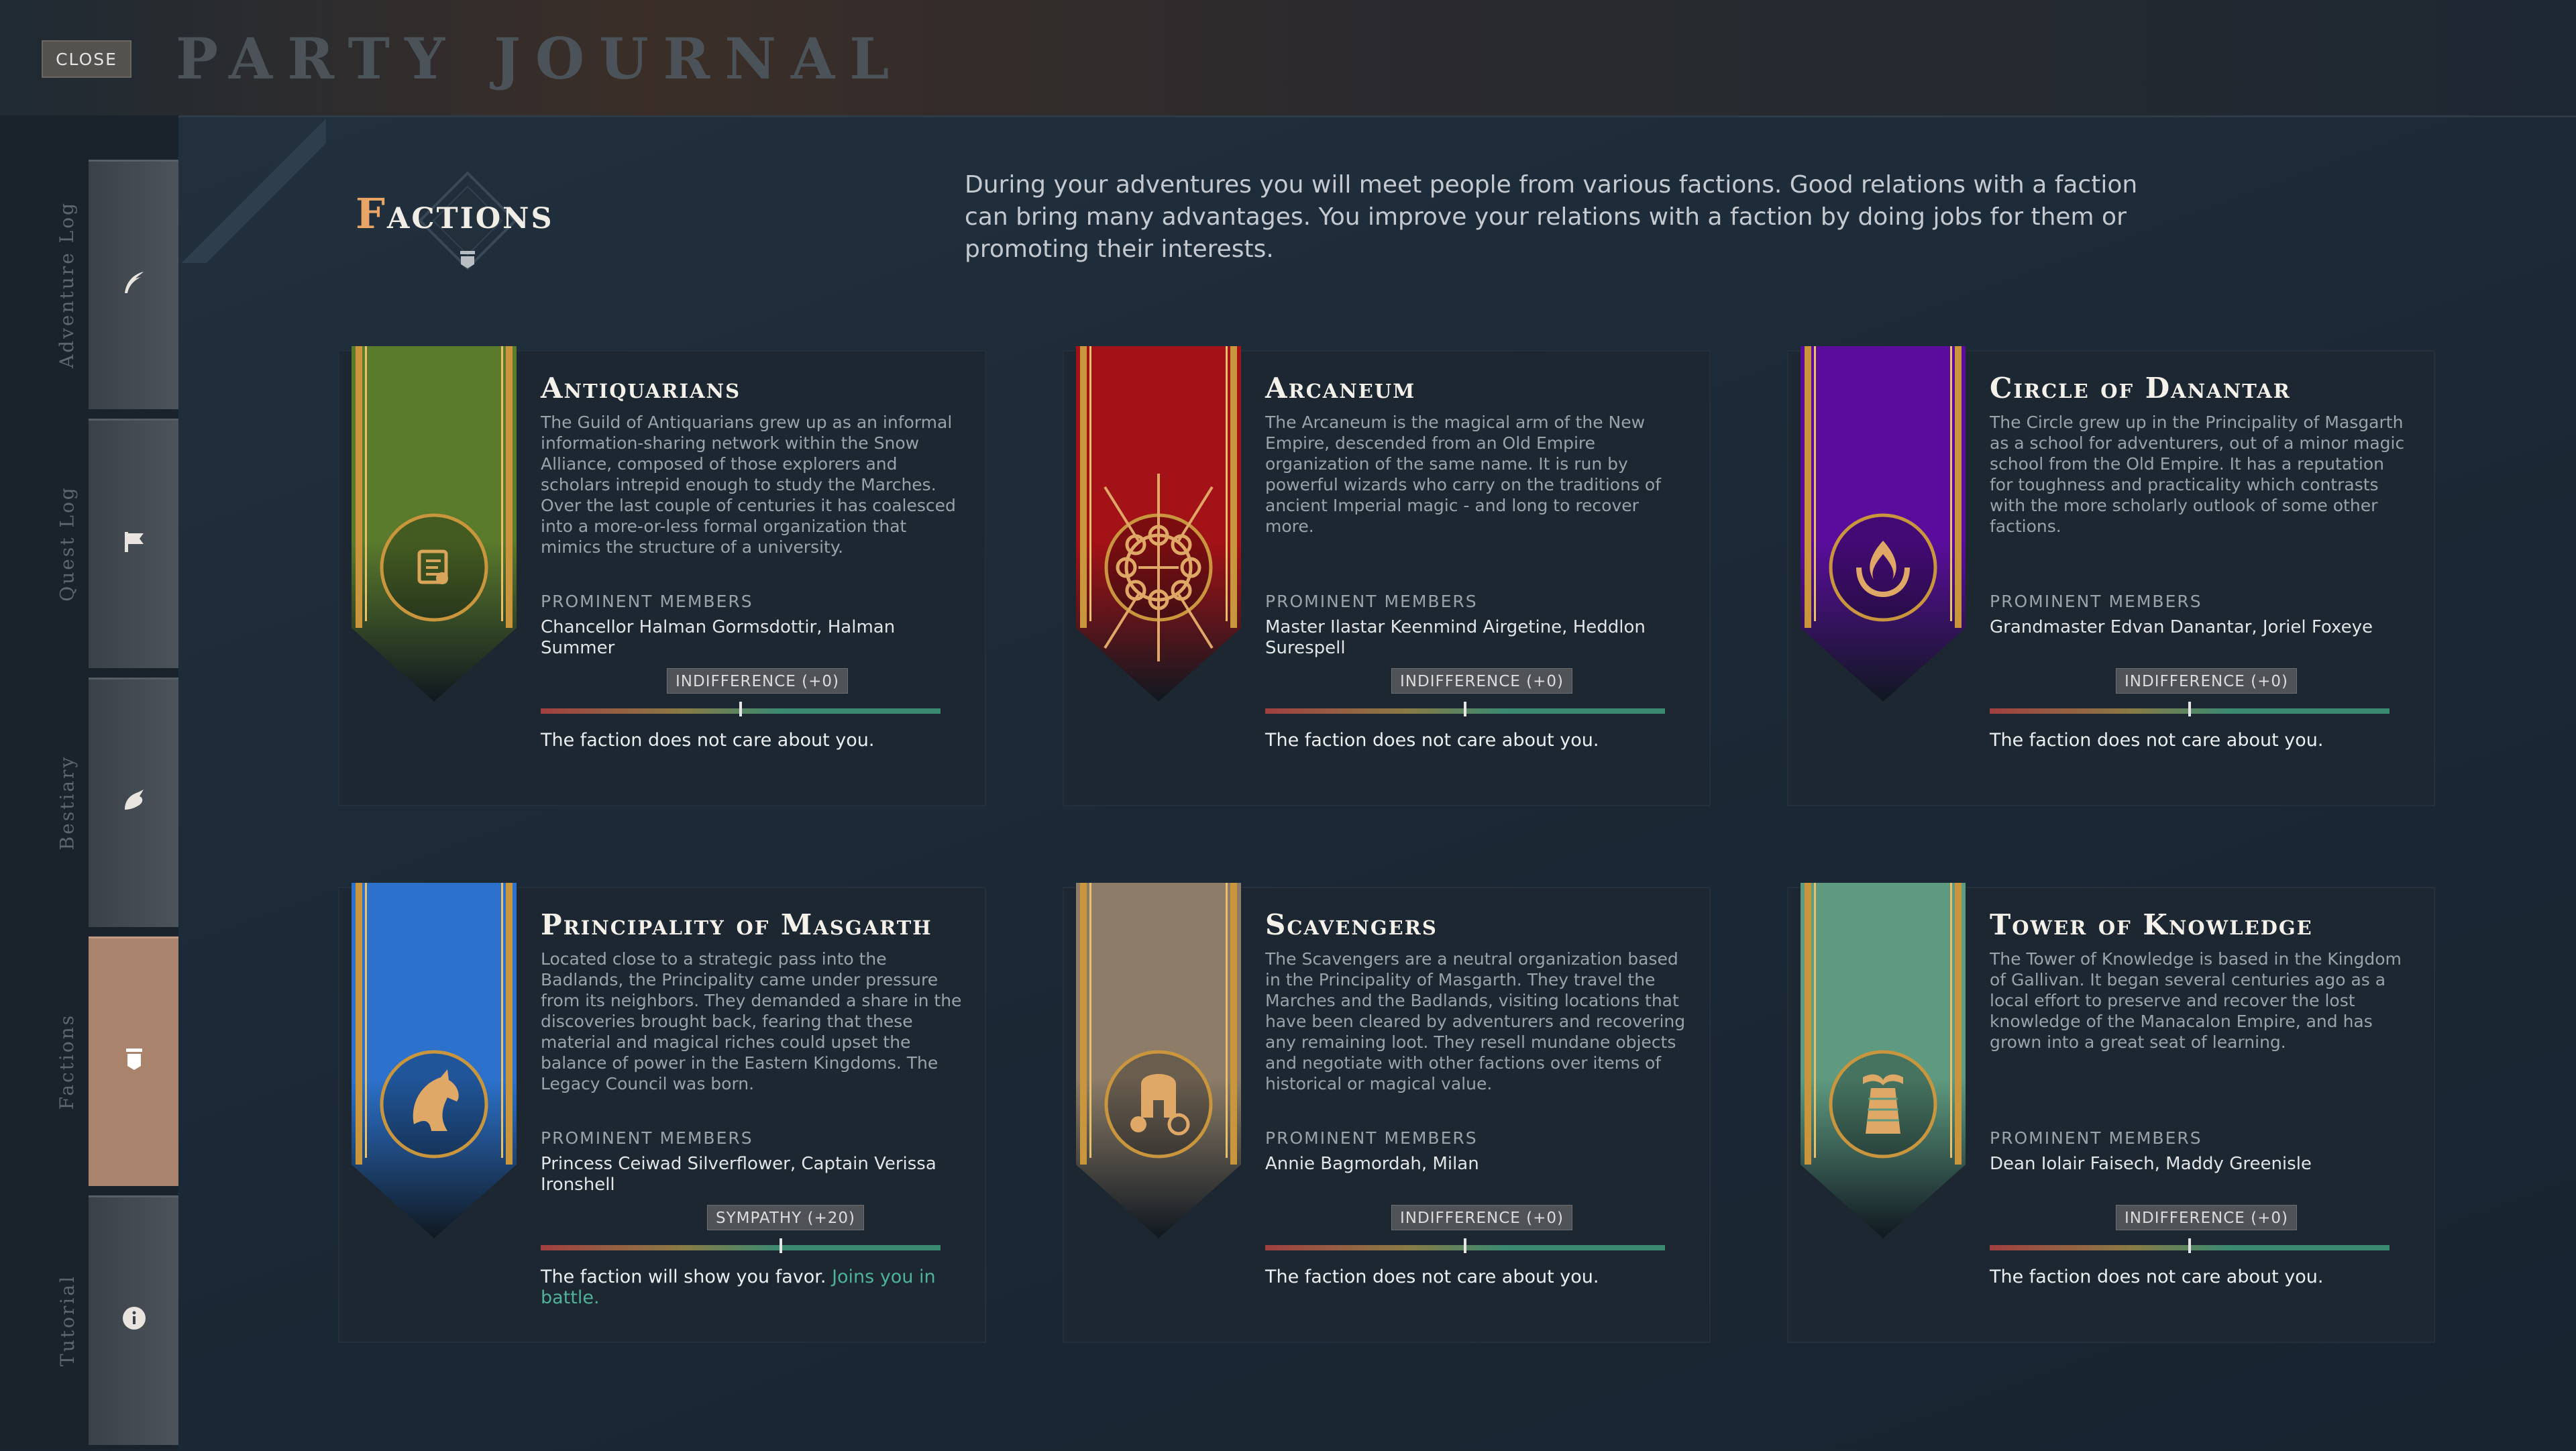 The height and width of the screenshot is (1451, 2576). I want to click on claw-icon, so click(134, 800).